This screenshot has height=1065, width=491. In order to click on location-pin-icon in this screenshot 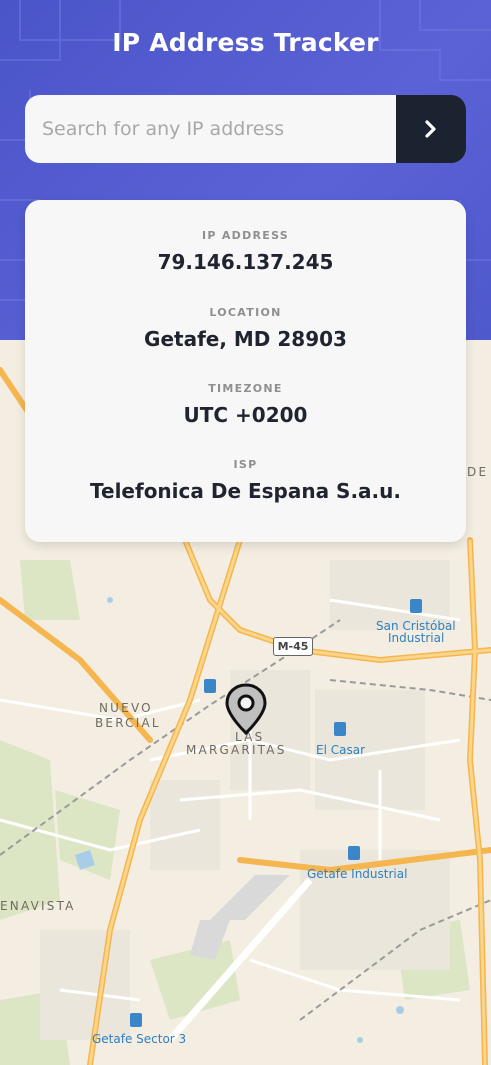, I will do `click(246, 709)`.